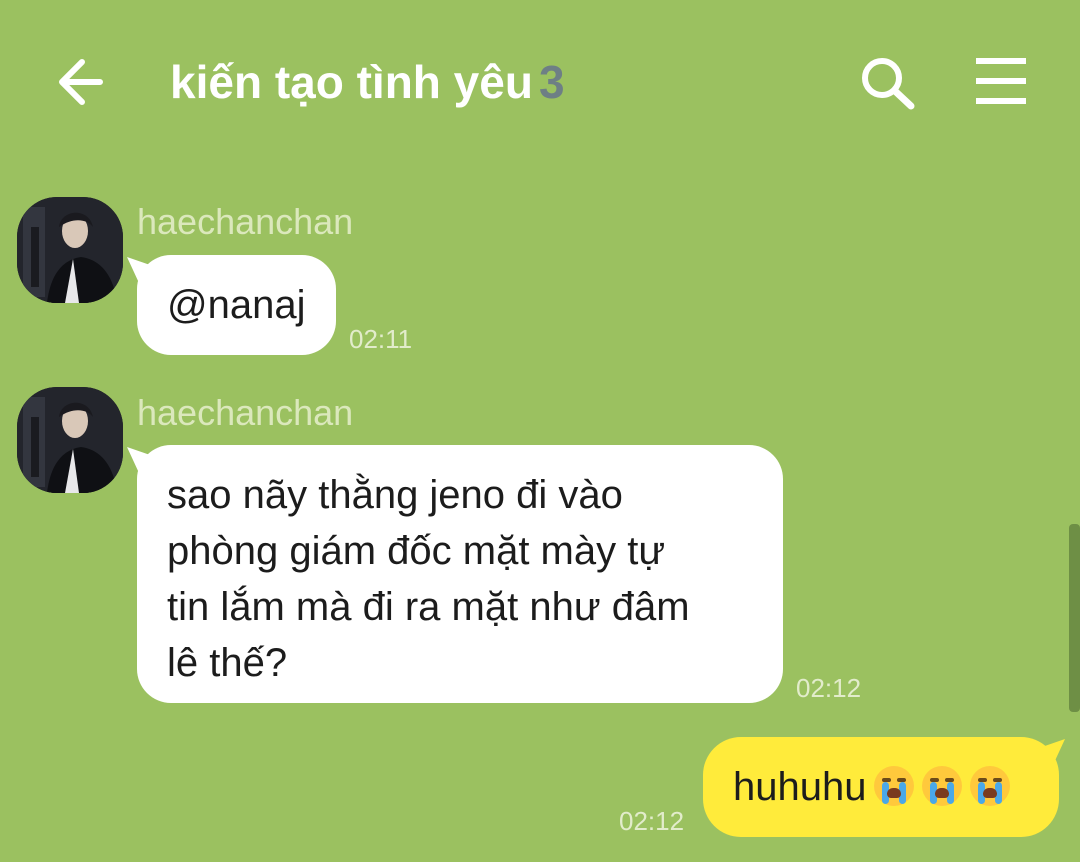 This screenshot has height=862, width=1080. What do you see at coordinates (551, 82) in the screenshot?
I see `member-count: 3` at bounding box center [551, 82].